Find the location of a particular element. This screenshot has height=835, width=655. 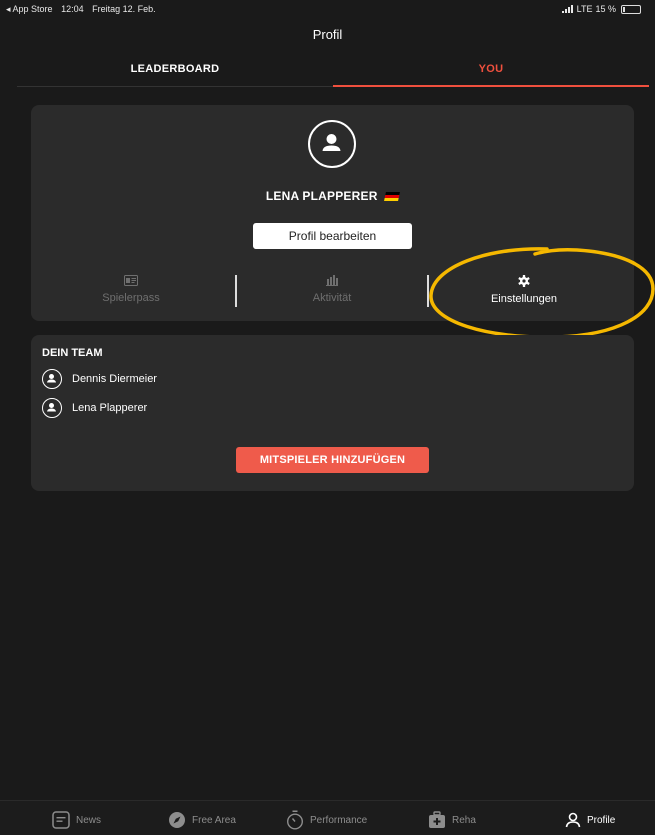

nav-reha: Reha is located at coordinates (452, 820).